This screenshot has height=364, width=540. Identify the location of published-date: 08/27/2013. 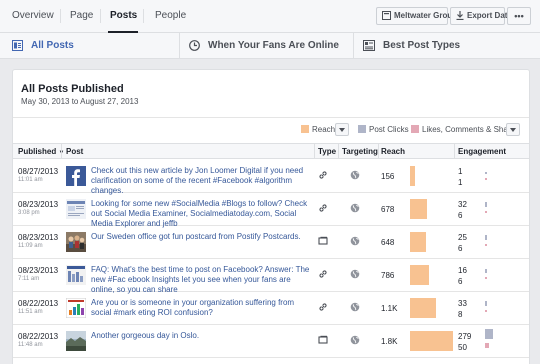
(38, 171).